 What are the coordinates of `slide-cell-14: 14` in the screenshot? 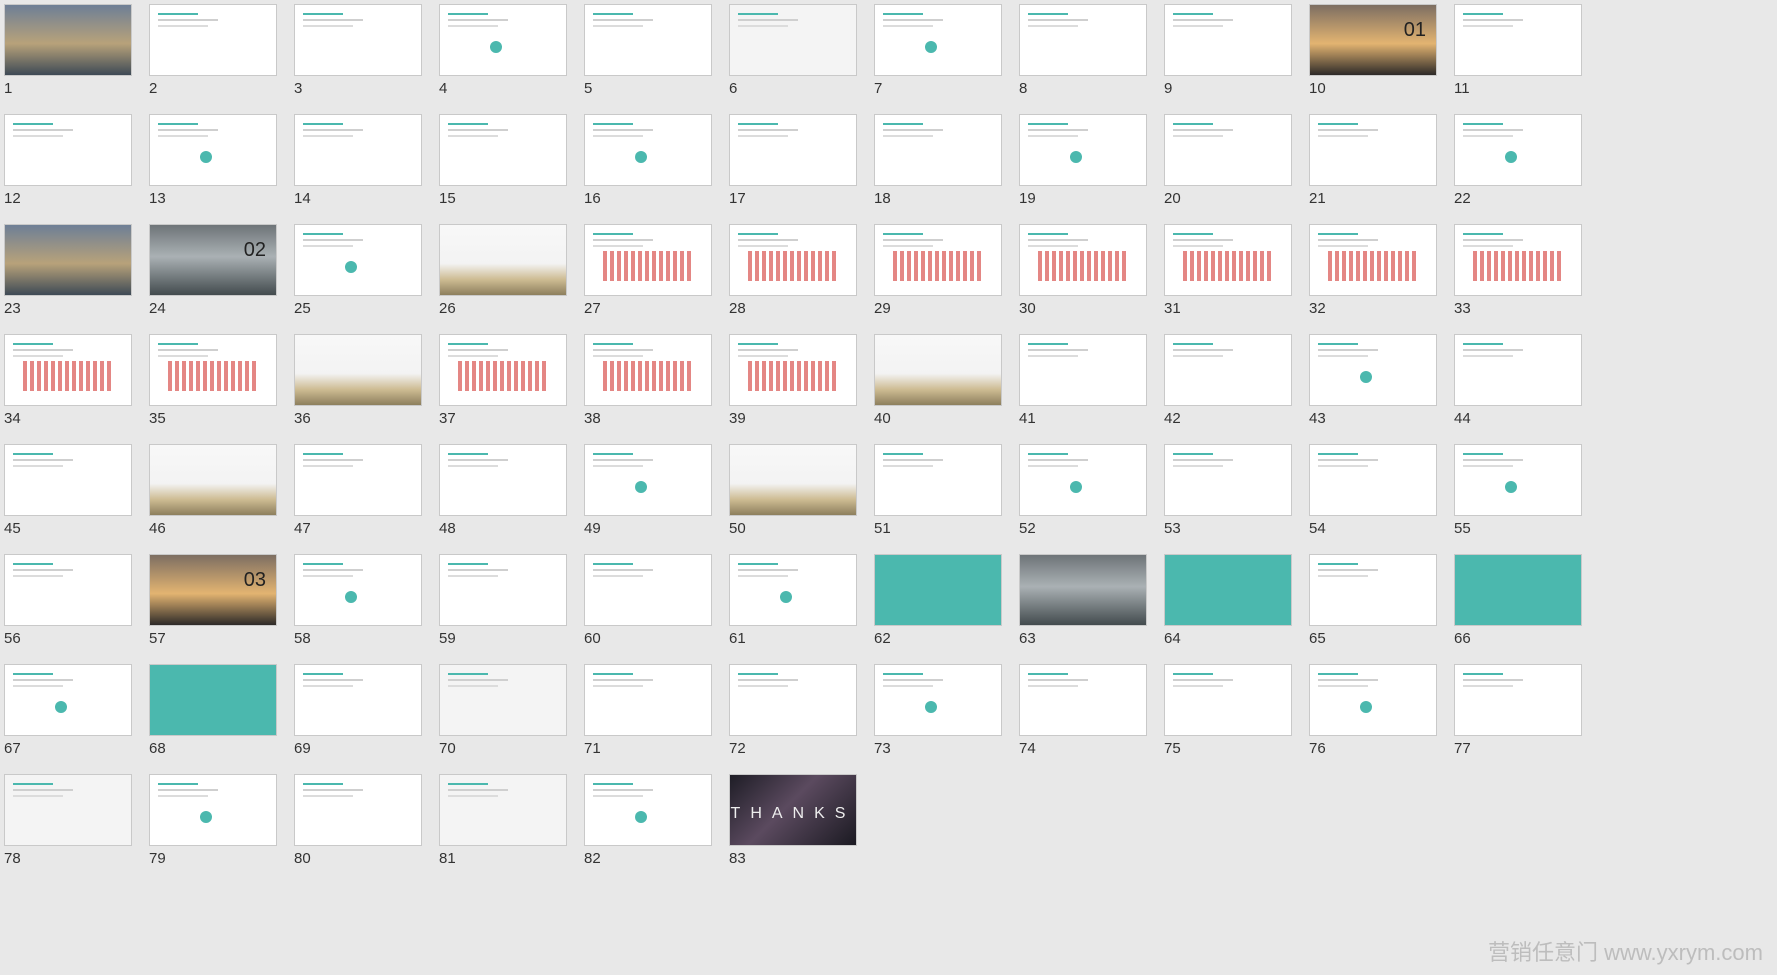 It's located at (359, 160).